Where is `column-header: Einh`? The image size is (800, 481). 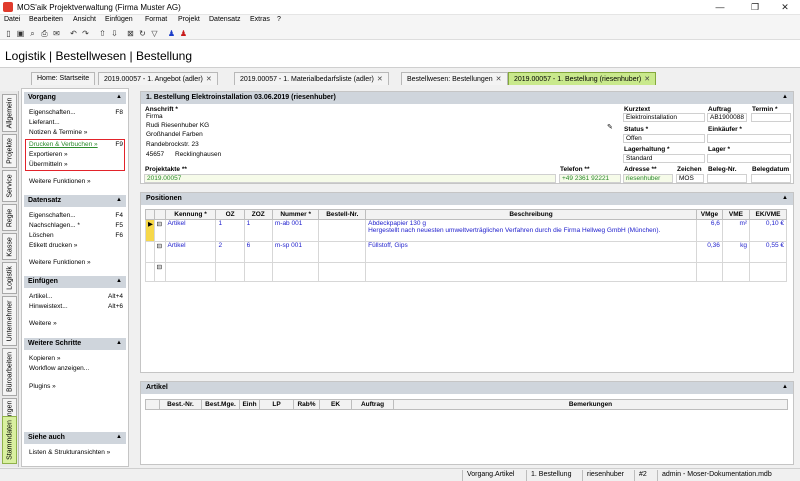 column-header: Einh is located at coordinates (249, 404).